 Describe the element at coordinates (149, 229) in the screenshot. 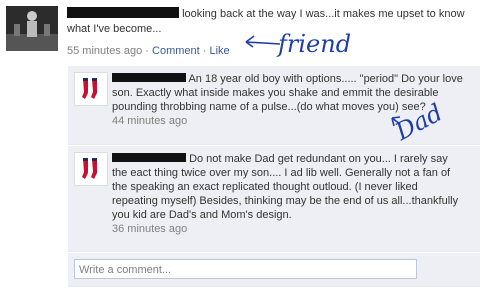

I see `comment-timestamp: 36 minutes ago` at that location.